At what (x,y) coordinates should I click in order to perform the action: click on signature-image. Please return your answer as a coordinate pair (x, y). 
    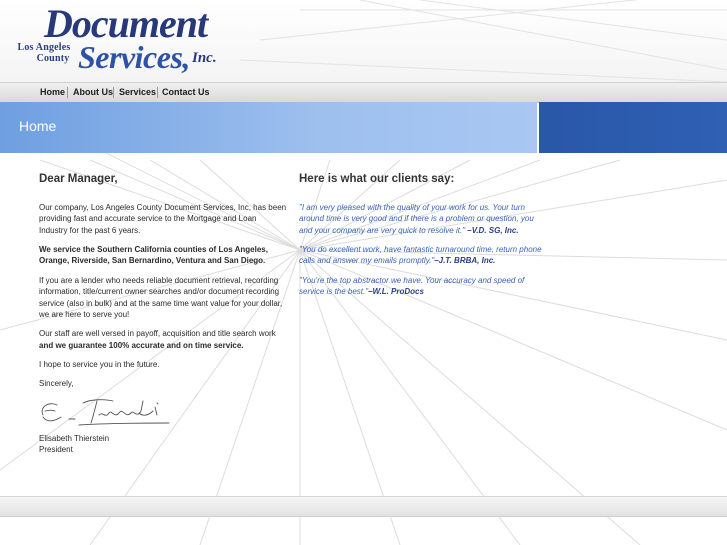
    Looking at the image, I should click on (105, 412).